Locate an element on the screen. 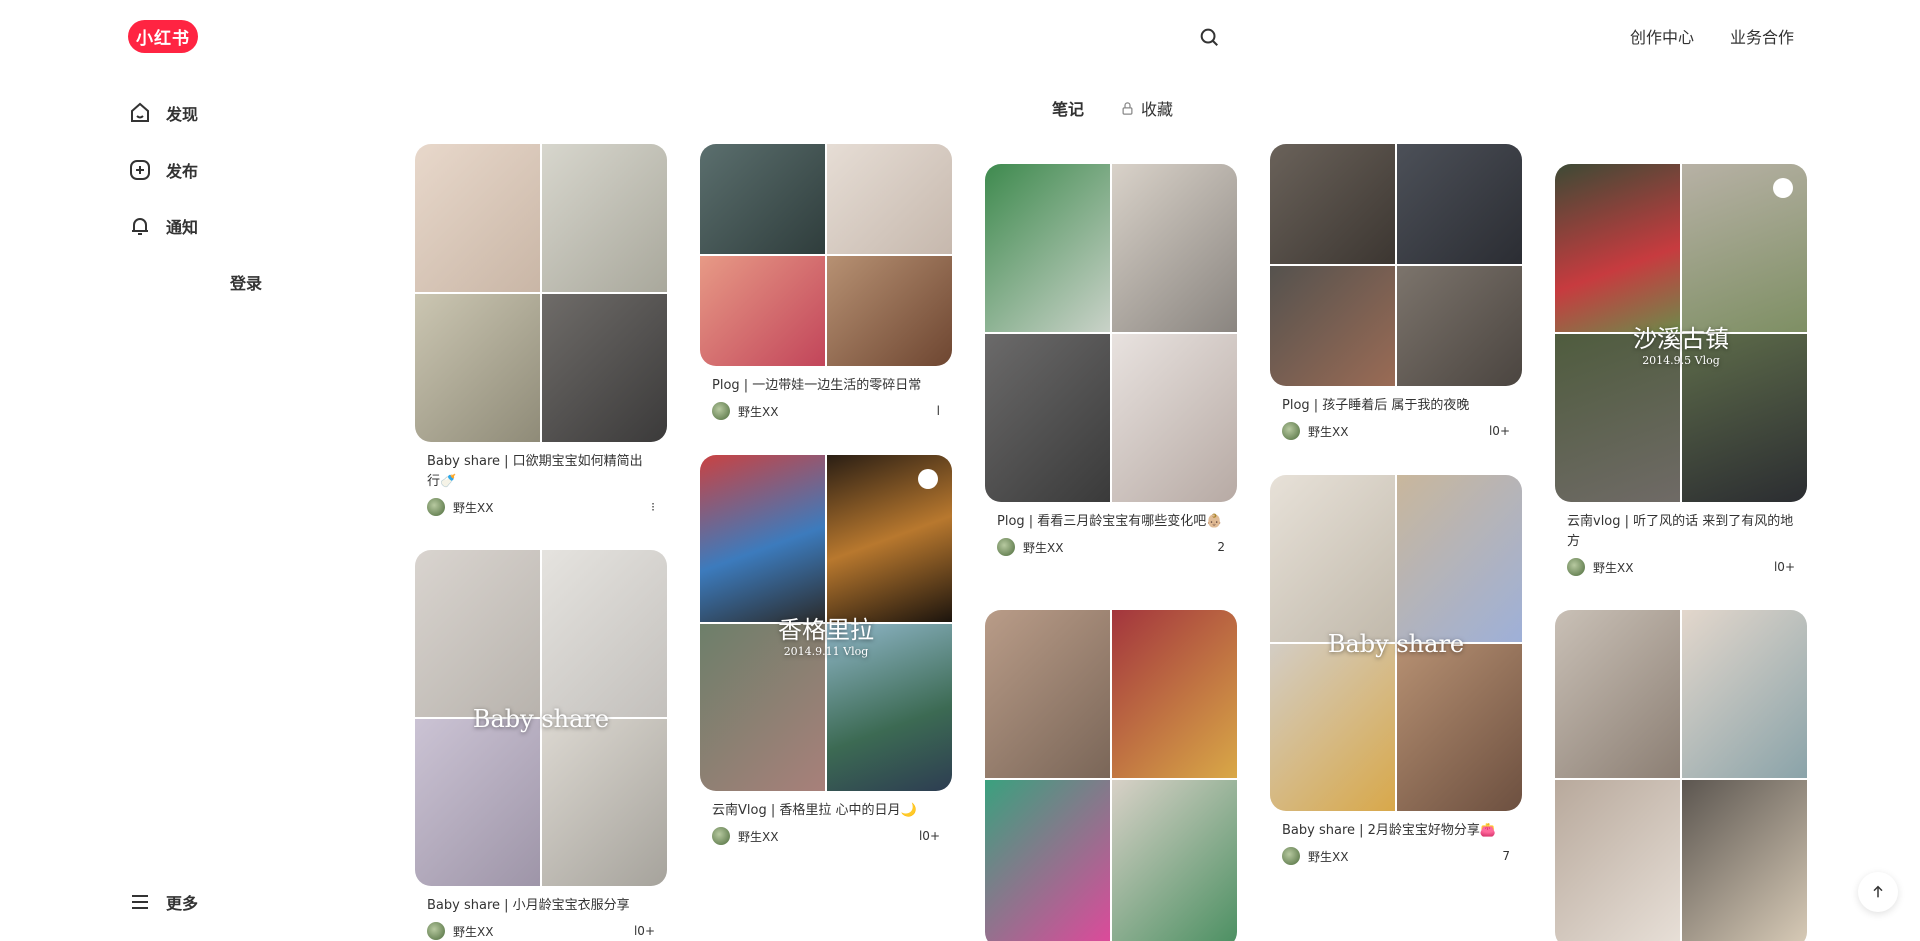 Image resolution: width=1920 pixels, height=941 pixels. note-title: Baby share | 小月龄宝宝衣服分享 is located at coordinates (541, 906).